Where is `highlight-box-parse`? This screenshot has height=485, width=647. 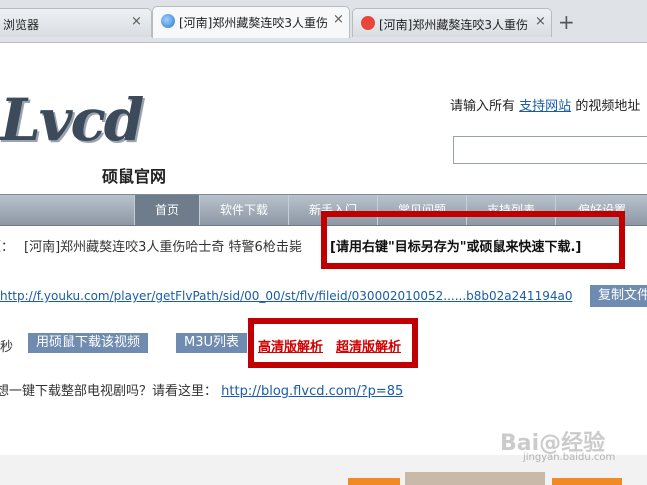 highlight-box-parse is located at coordinates (333, 343).